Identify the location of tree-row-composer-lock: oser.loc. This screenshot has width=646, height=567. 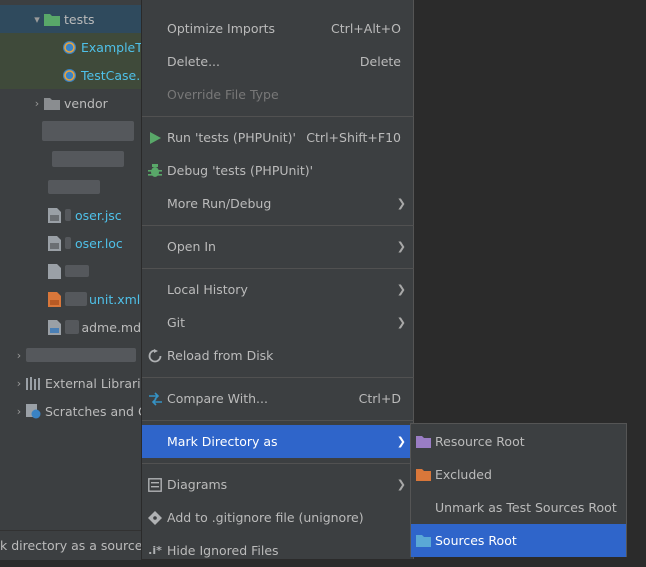
(70, 243).